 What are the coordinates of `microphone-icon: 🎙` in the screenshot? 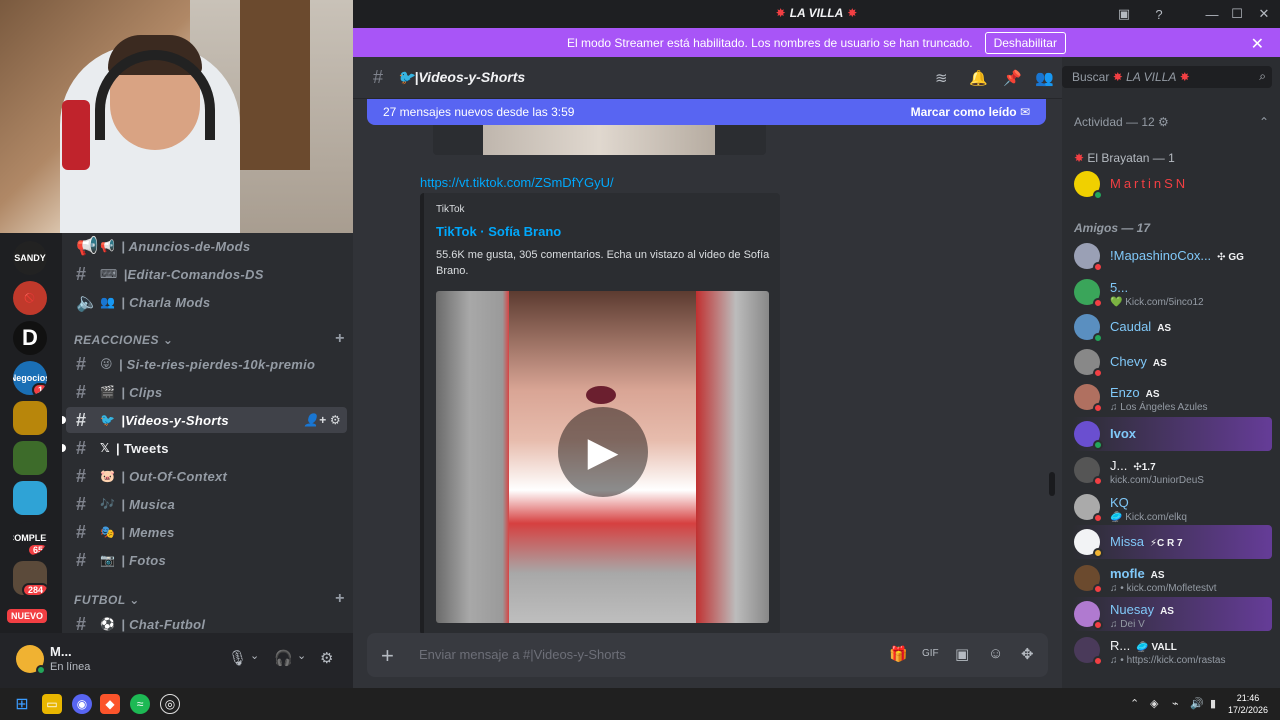 It's located at (237, 658).